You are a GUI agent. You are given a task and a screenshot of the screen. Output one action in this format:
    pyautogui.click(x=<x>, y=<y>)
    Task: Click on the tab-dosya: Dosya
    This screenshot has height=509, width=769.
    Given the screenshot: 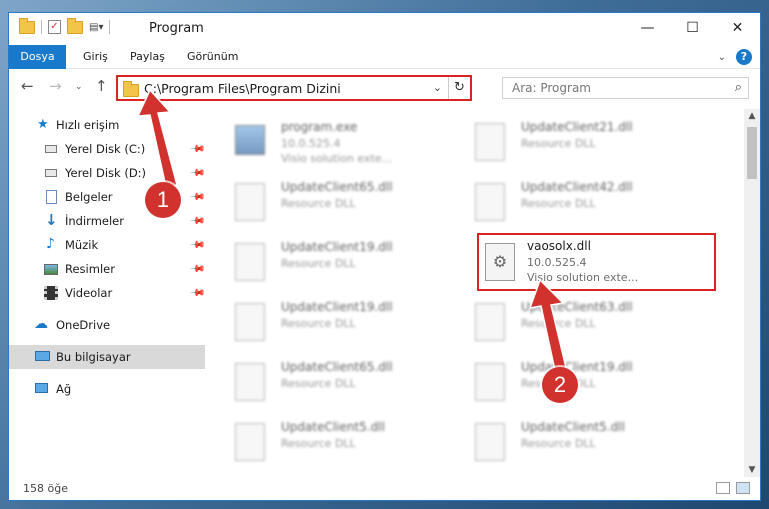 What is the action you would take?
    pyautogui.click(x=37, y=57)
    